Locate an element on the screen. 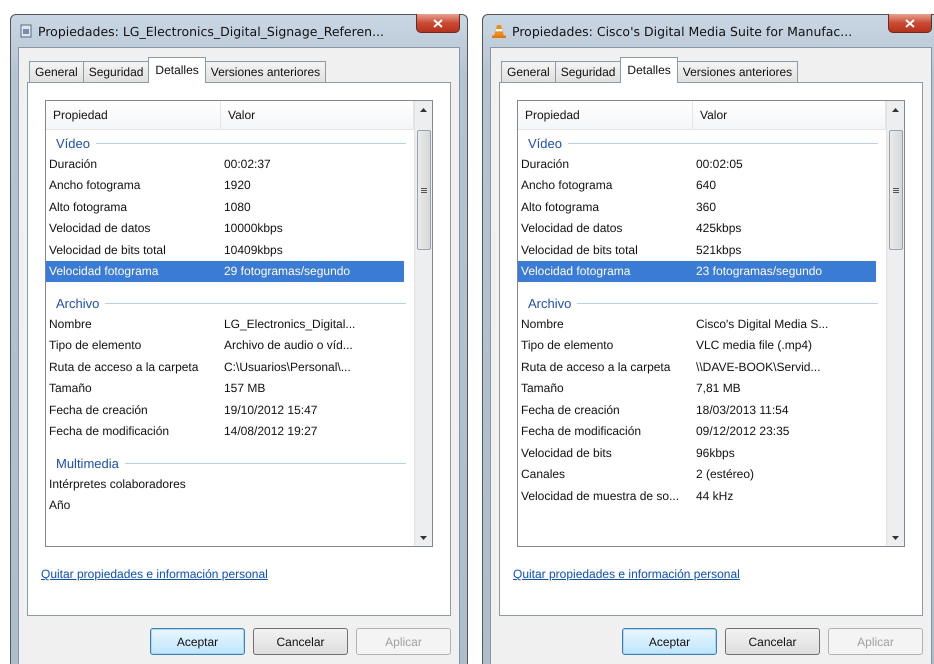 This screenshot has height=664, width=934. property-row: Tamaño 7,81 MB is located at coordinates (697, 388).